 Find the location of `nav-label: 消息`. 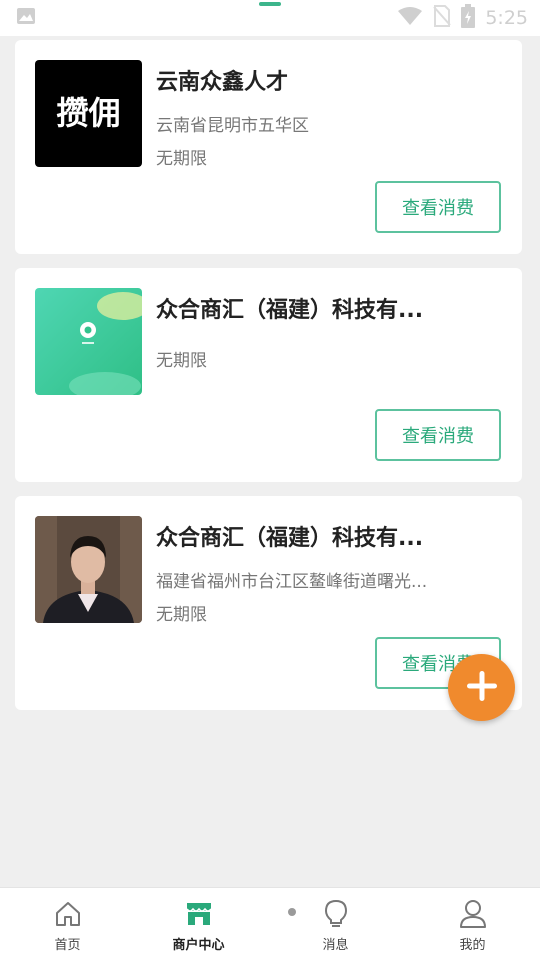

nav-label: 消息 is located at coordinates (335, 945).